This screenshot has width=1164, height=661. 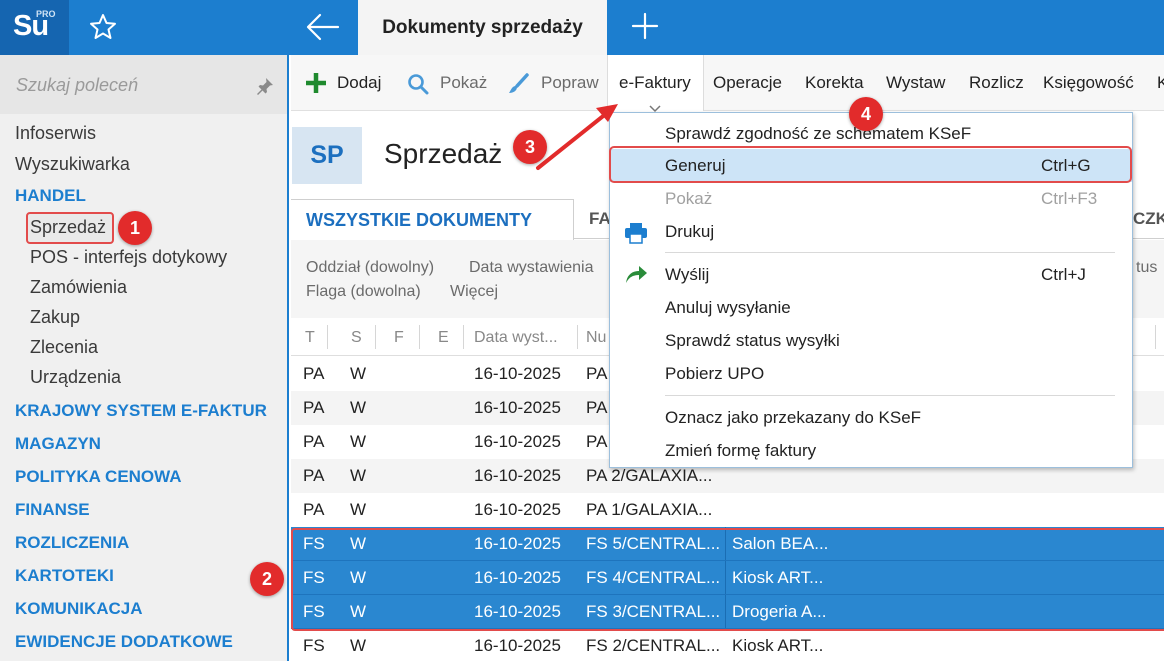 I want to click on tab-all-documents: WSZYSTKIE DOKUMENTY, so click(x=432, y=219).